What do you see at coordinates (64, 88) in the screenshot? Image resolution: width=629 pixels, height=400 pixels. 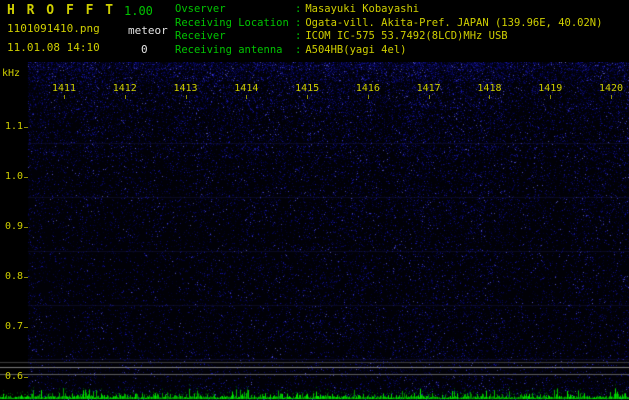 I see `x-tick-label: 1411` at bounding box center [64, 88].